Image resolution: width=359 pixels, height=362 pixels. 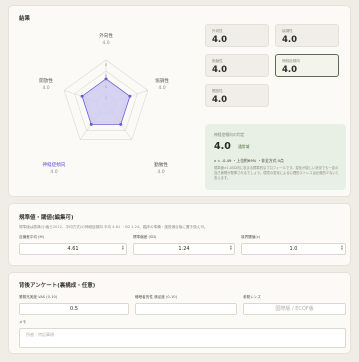 What do you see at coordinates (182, 338) in the screenshot?
I see `survey-memo-textarea` at bounding box center [182, 338].